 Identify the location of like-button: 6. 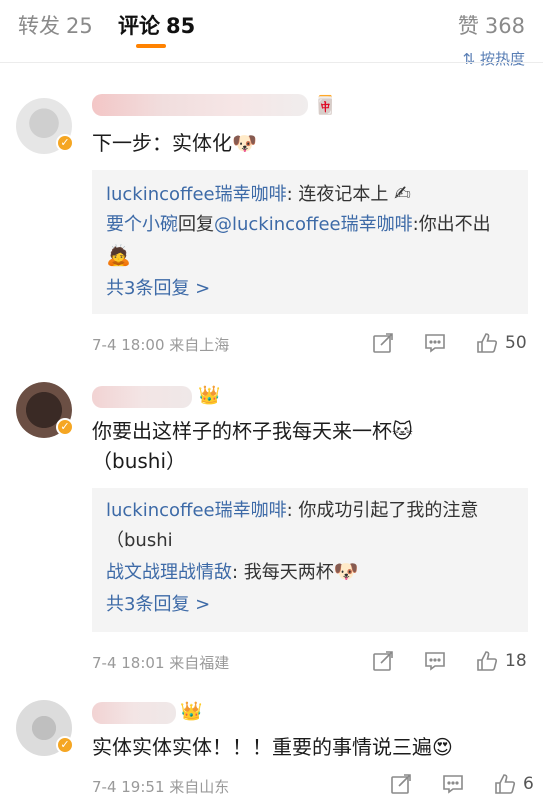
(513, 785).